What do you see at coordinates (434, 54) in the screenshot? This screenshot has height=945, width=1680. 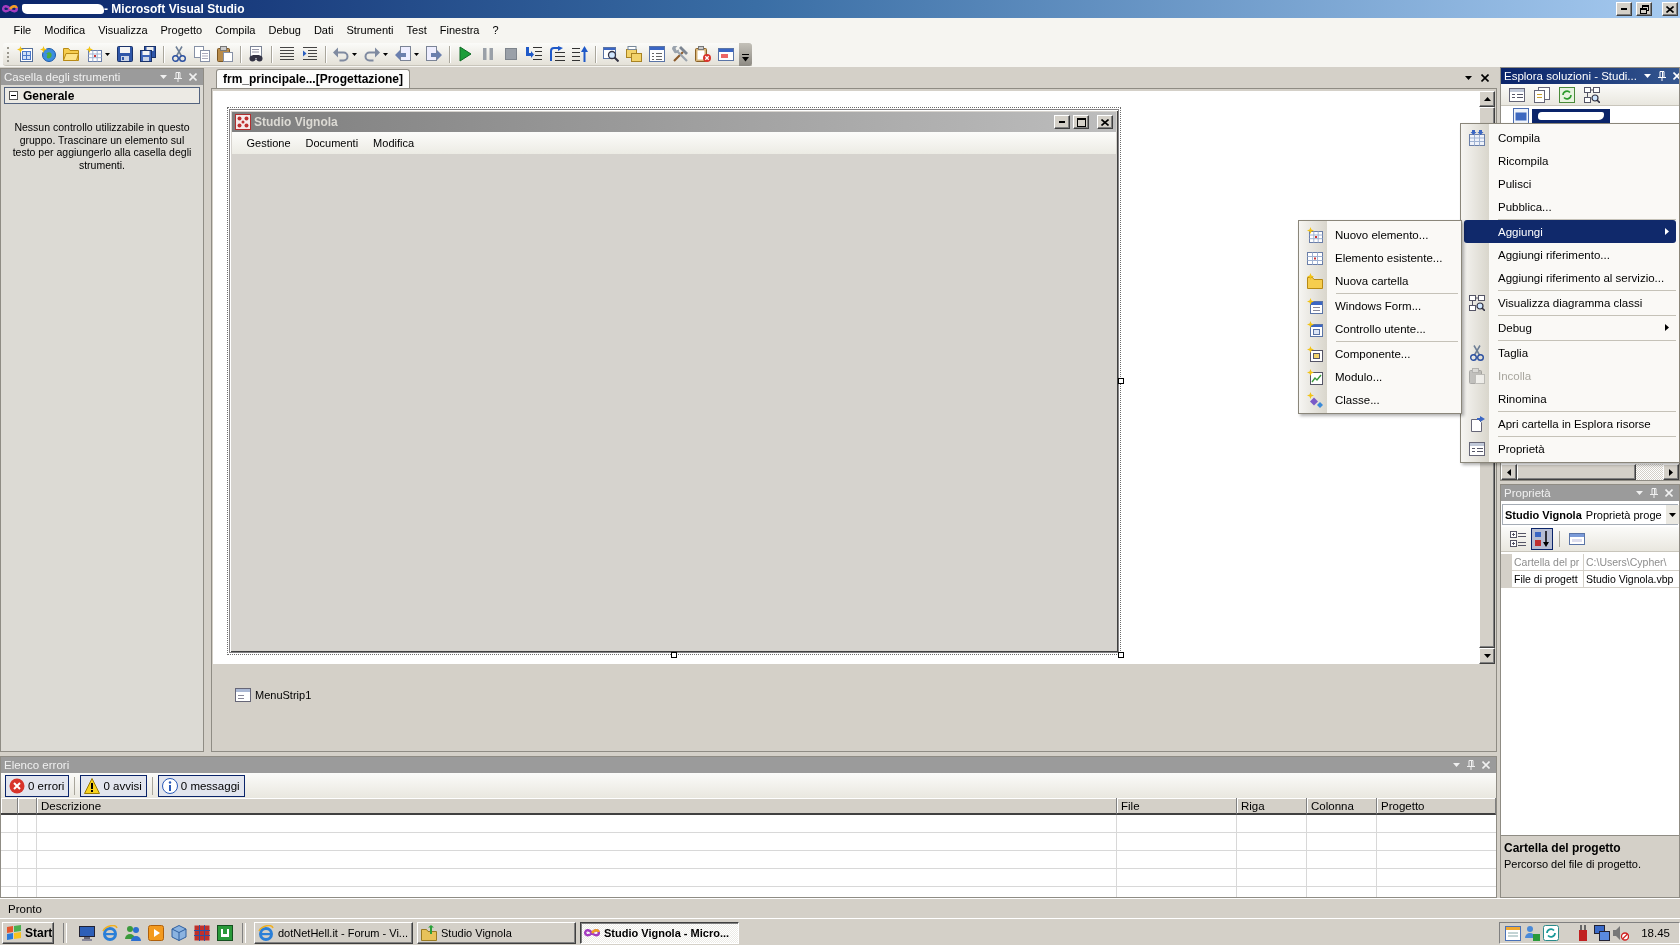 I see `navigate-forward-icon` at bounding box center [434, 54].